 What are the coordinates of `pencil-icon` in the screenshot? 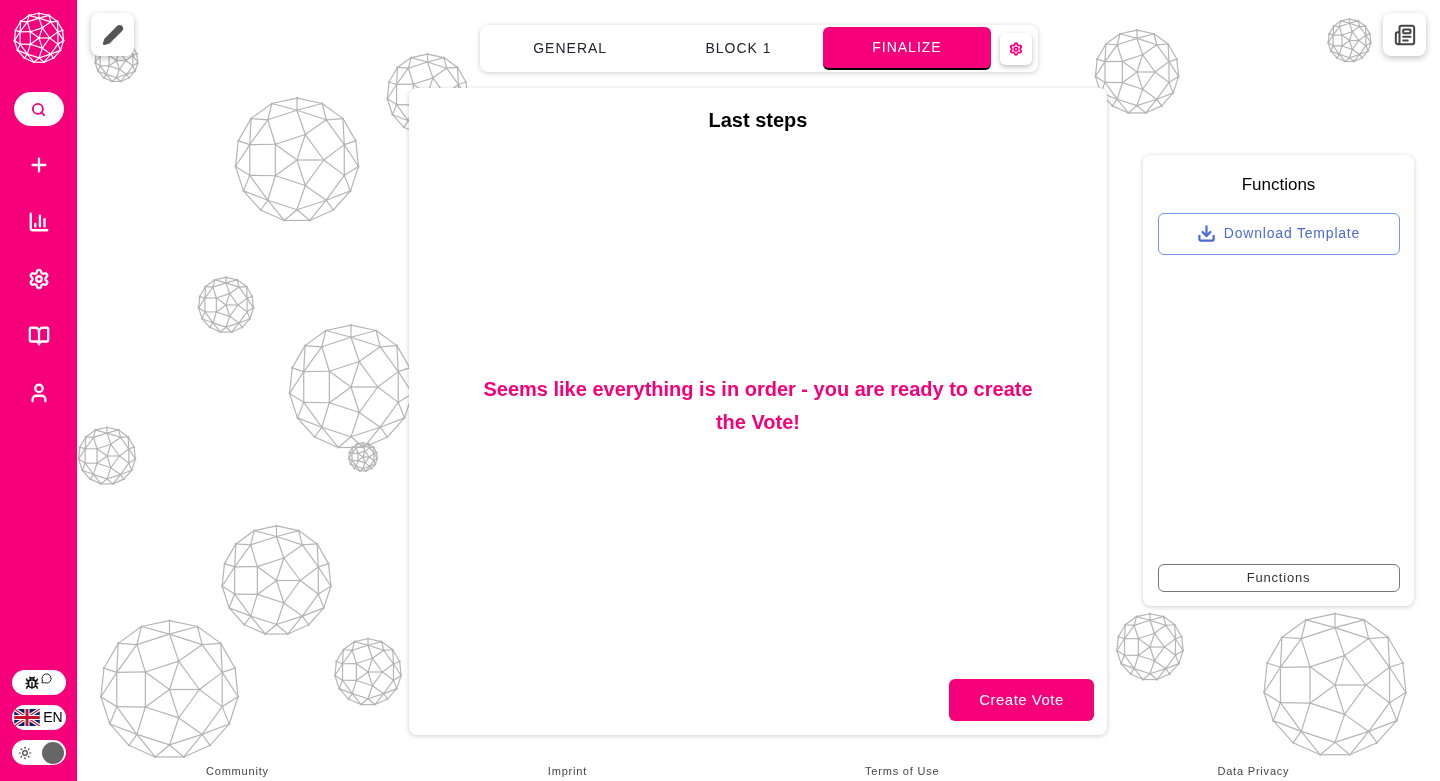 It's located at (112, 34).